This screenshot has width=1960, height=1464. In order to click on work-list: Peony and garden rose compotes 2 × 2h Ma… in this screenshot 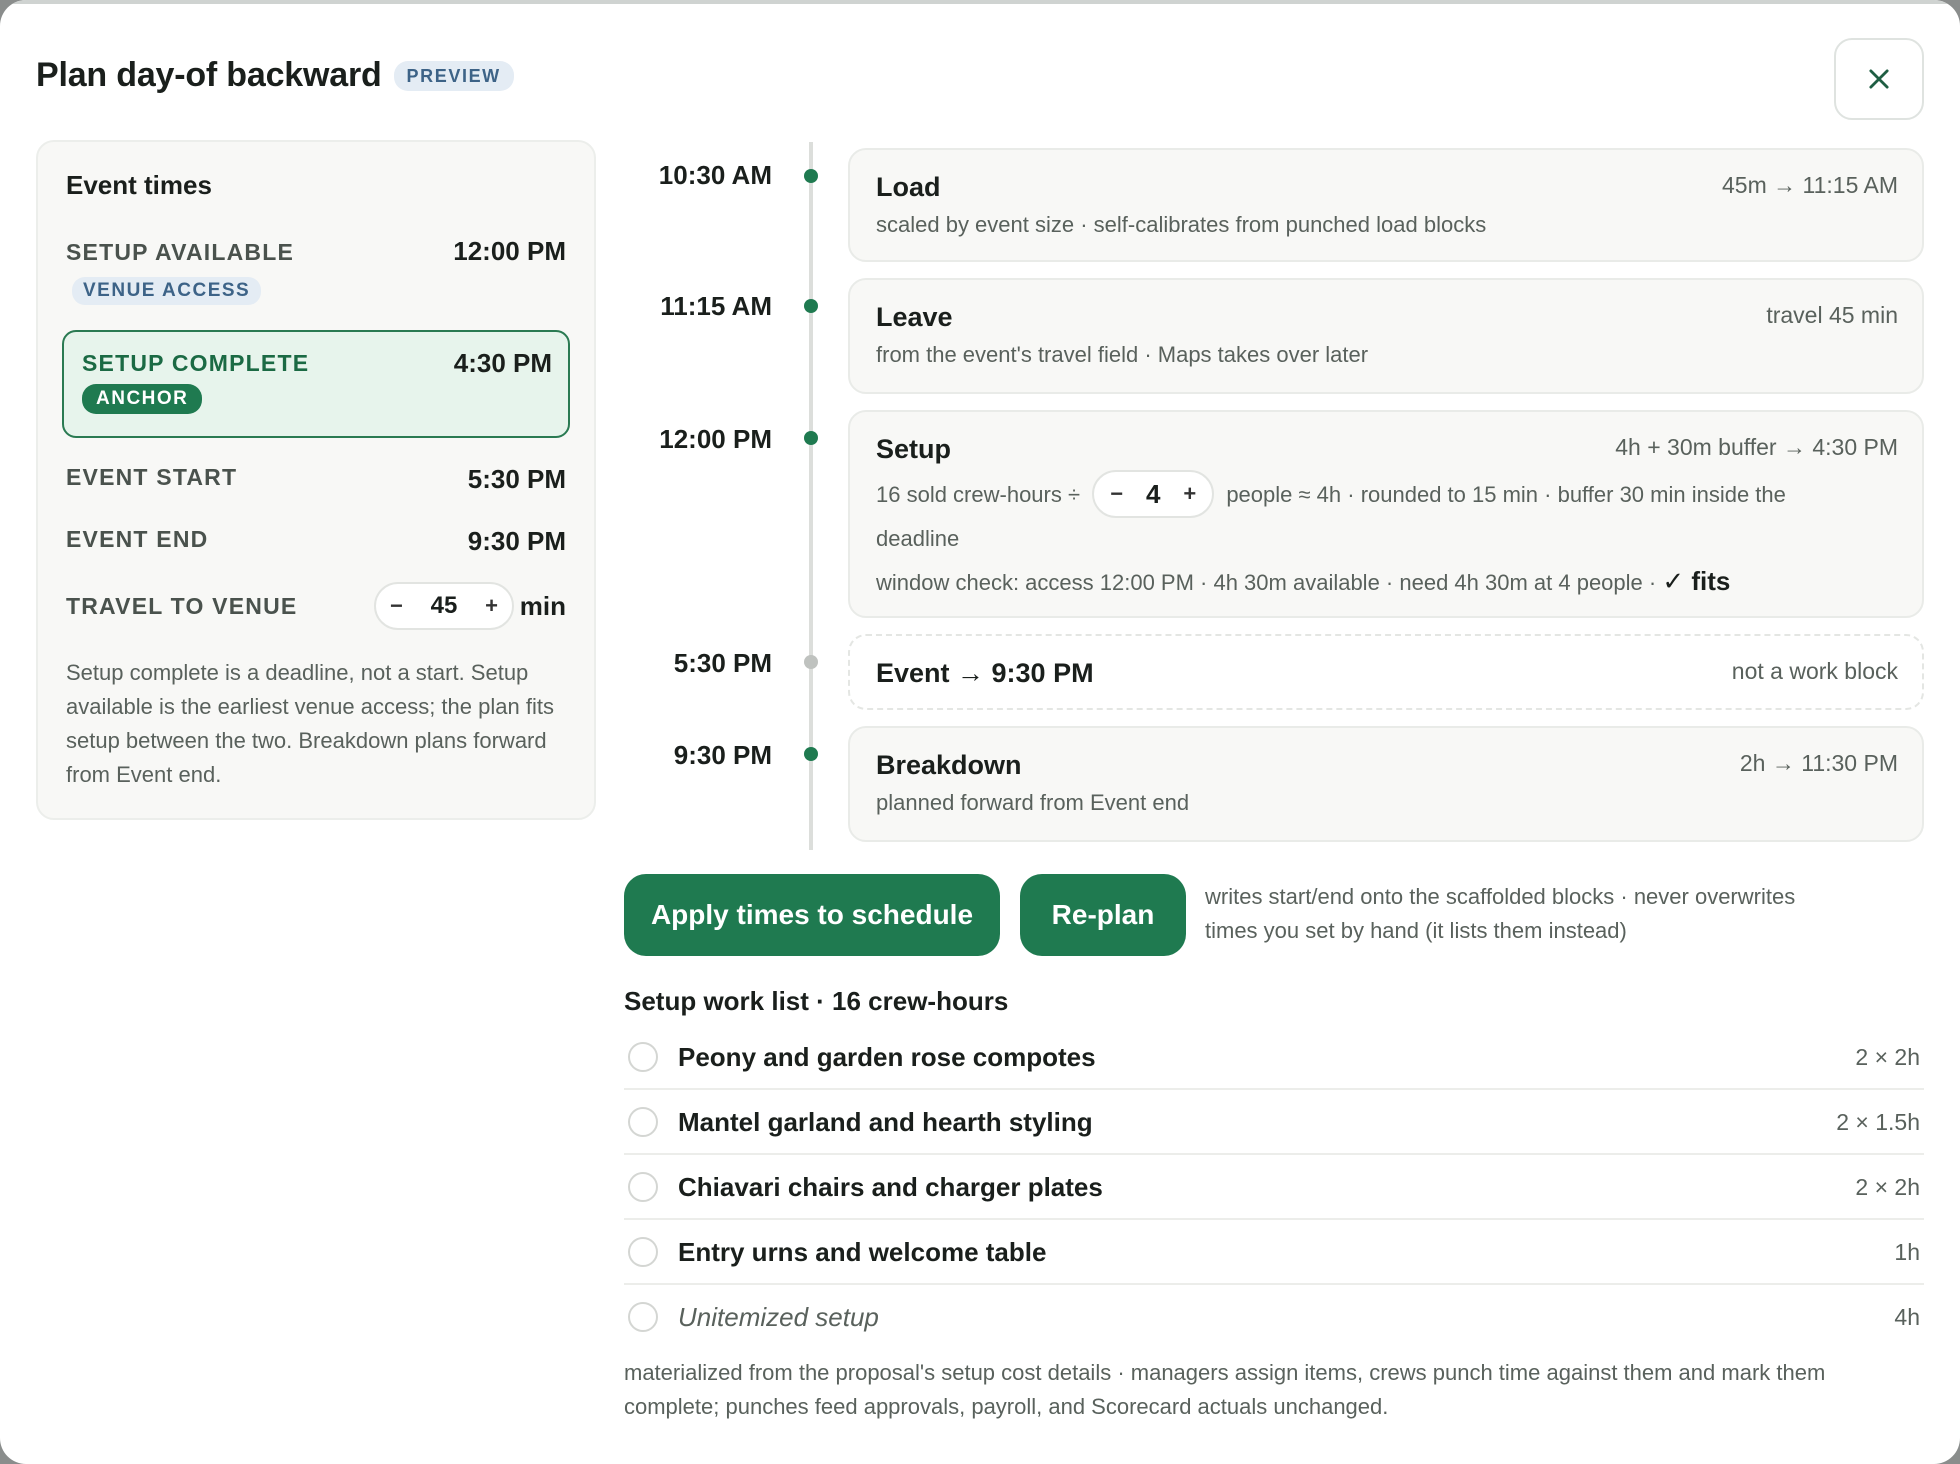, I will do `click(1274, 1187)`.